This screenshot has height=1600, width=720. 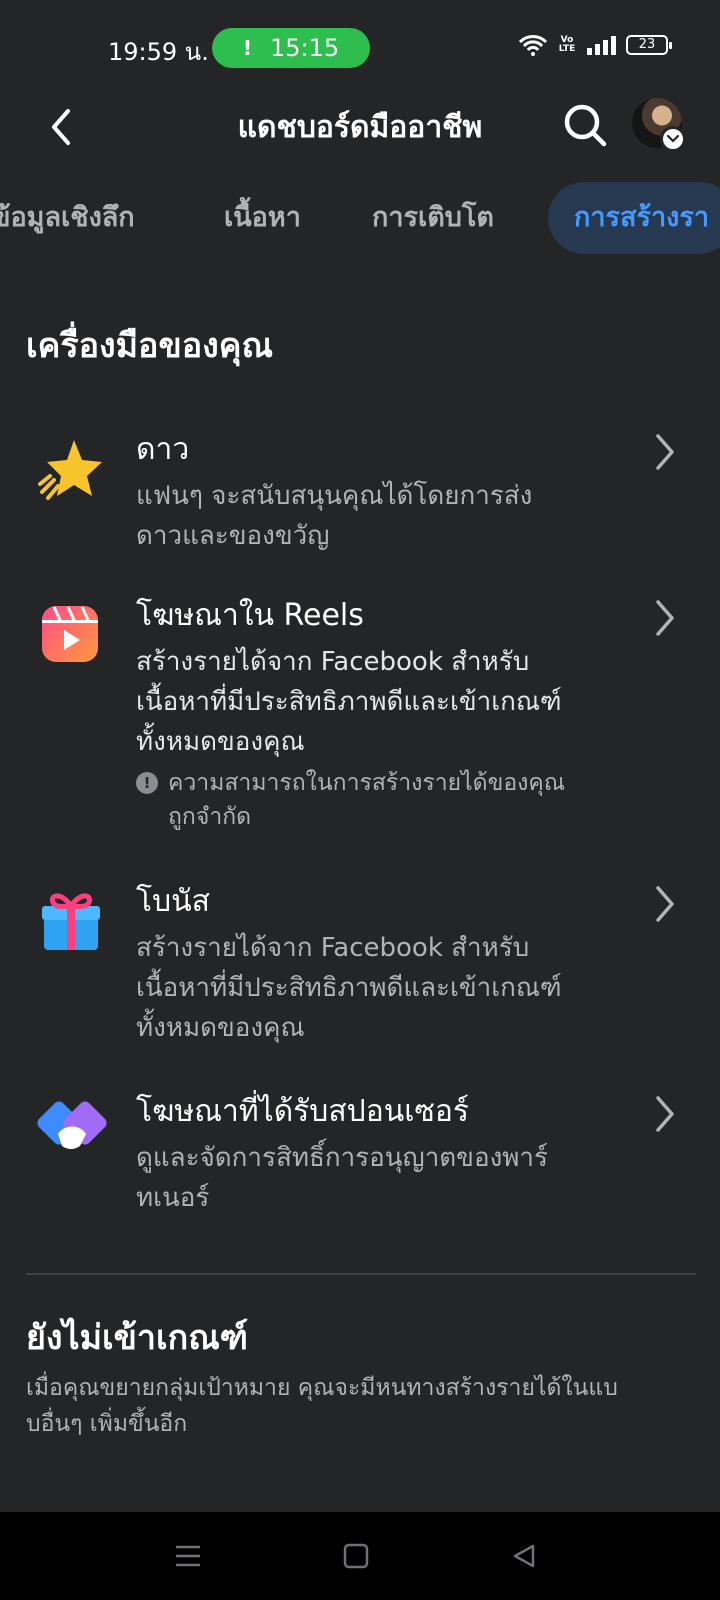 What do you see at coordinates (601, 45) in the screenshot?
I see `signal-icon` at bounding box center [601, 45].